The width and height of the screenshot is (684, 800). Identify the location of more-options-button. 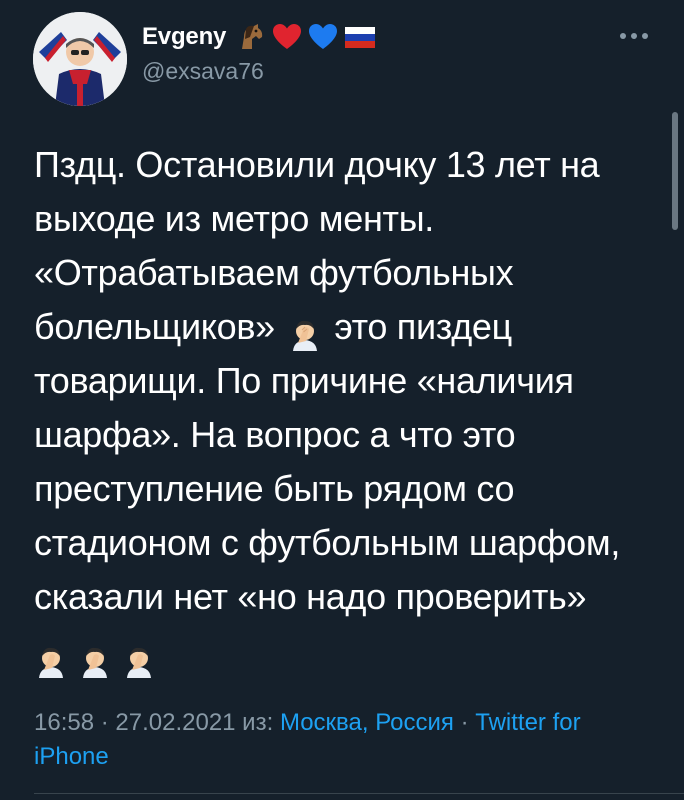
(634, 36).